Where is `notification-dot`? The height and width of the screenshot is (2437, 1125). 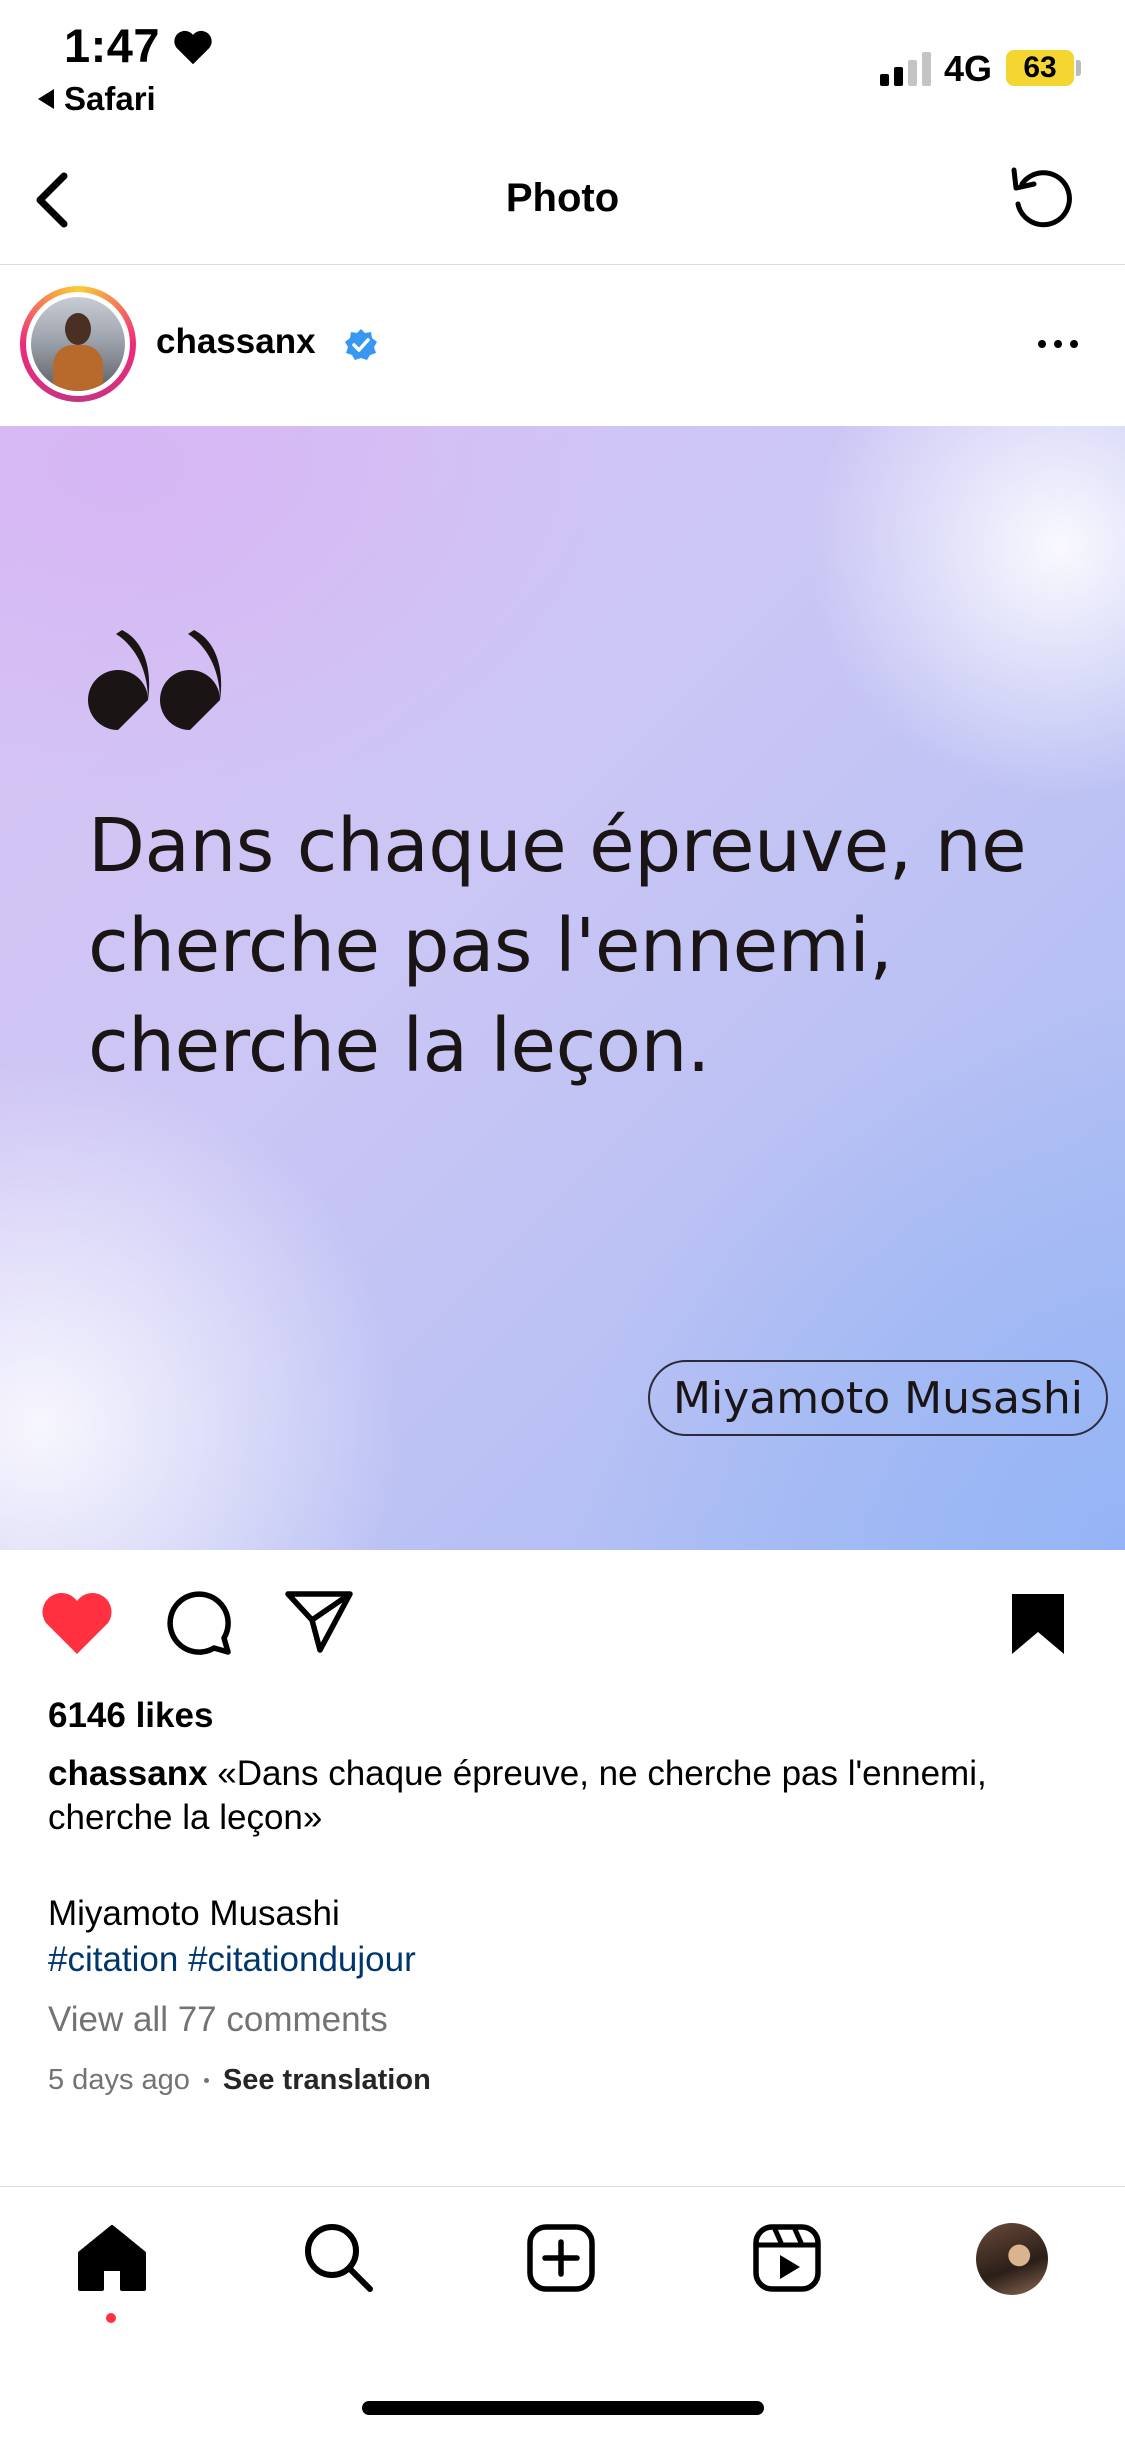
notification-dot is located at coordinates (111, 2318).